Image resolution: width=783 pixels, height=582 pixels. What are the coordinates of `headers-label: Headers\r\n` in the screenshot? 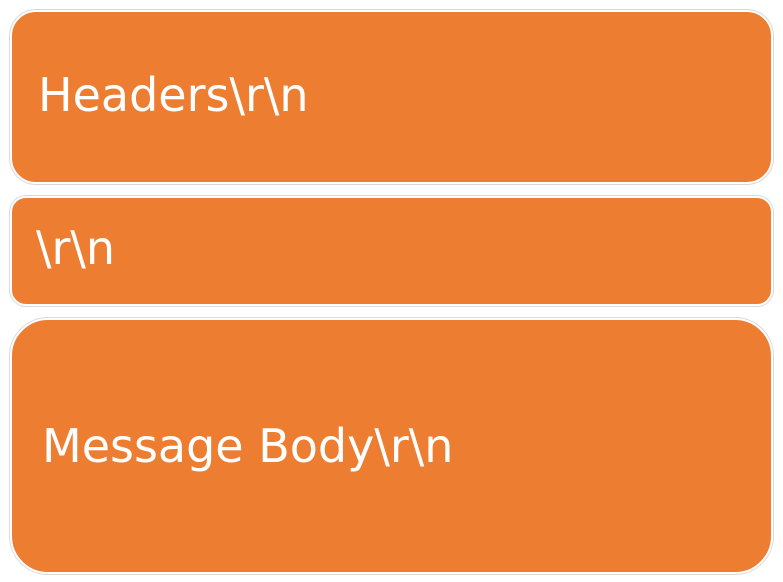 It's located at (173, 95).